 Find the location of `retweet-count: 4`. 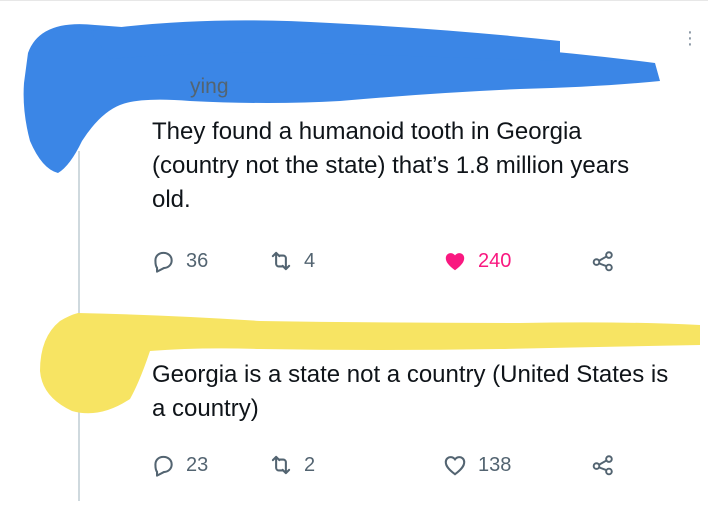

retweet-count: 4 is located at coordinates (310, 260).